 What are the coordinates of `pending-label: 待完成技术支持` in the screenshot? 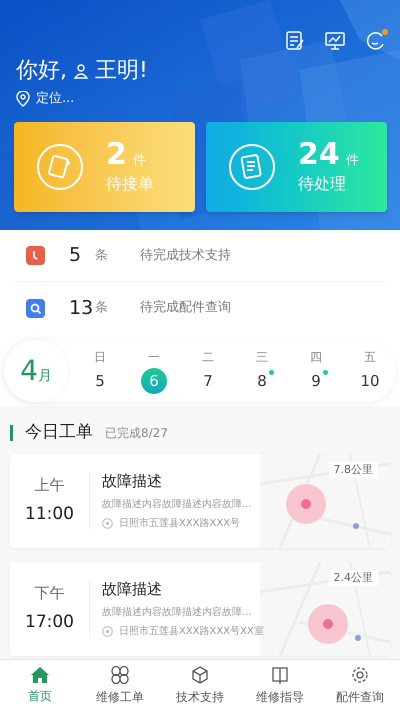 It's located at (185, 255).